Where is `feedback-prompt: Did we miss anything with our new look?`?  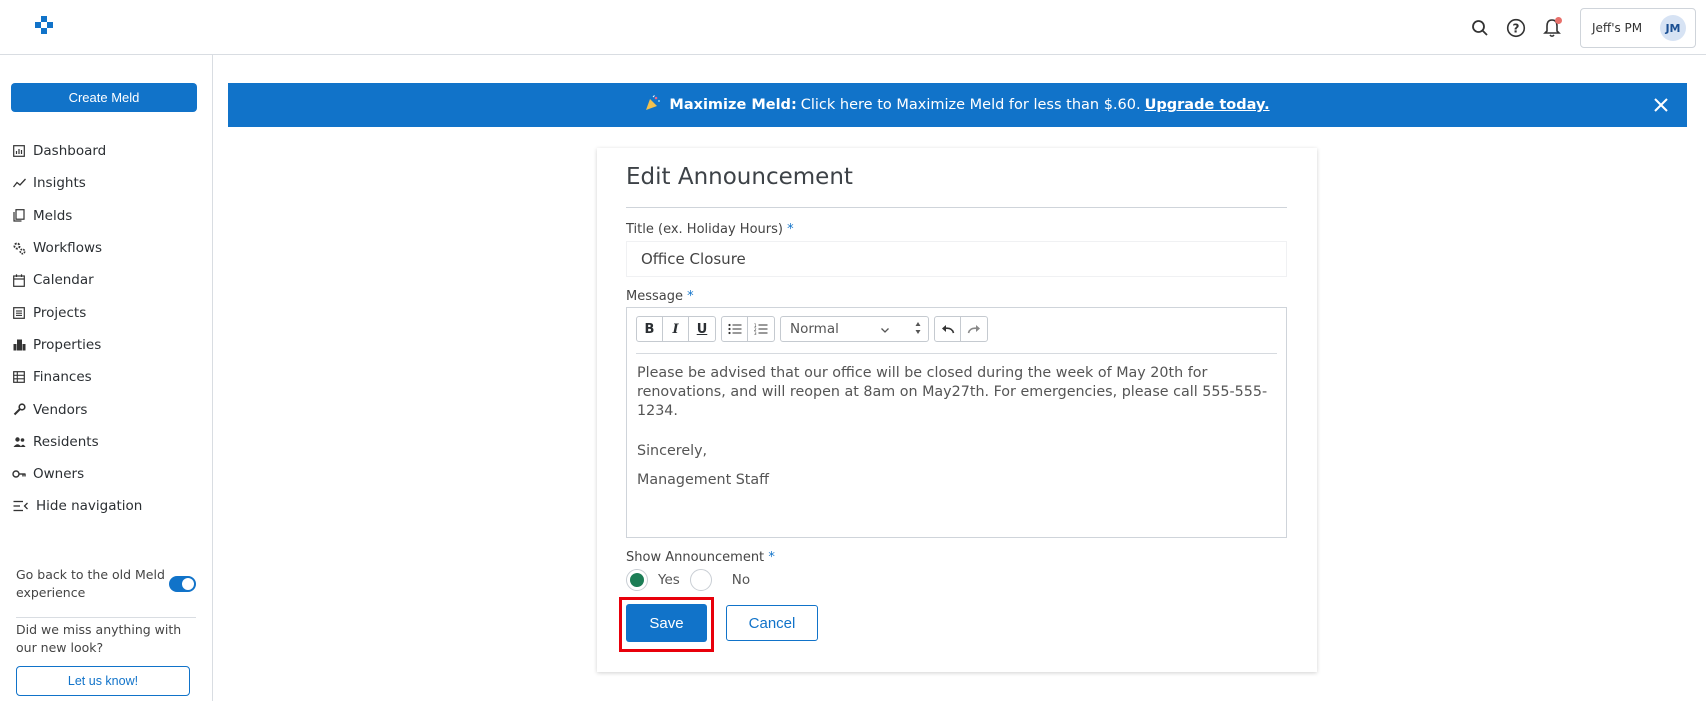
feedback-prompt: Did we miss anything with our new look? is located at coordinates (99, 638).